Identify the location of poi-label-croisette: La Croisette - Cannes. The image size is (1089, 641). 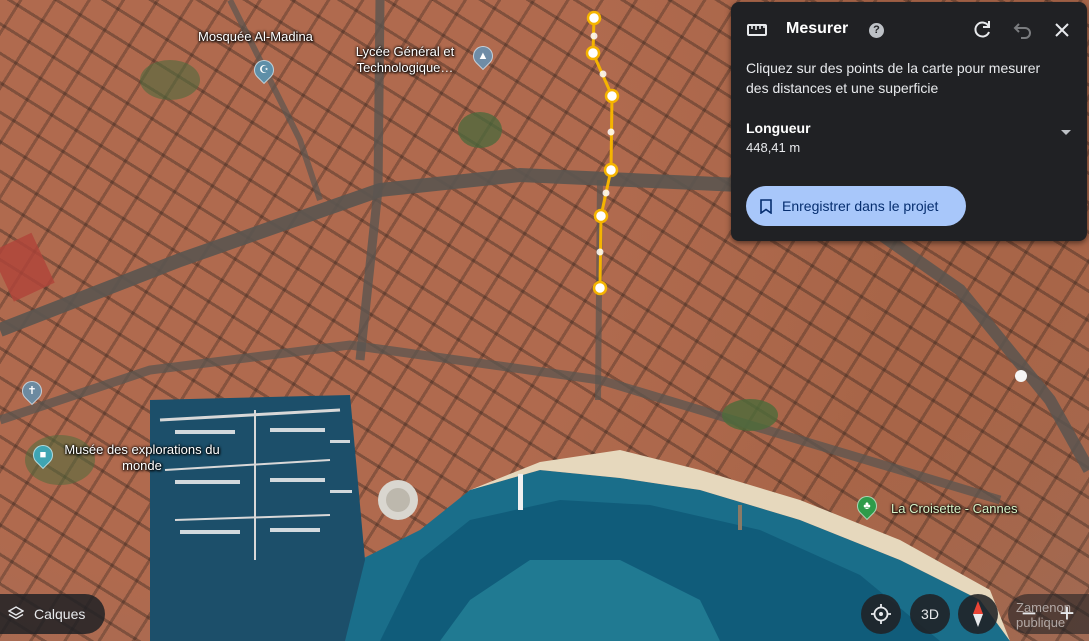
(954, 509).